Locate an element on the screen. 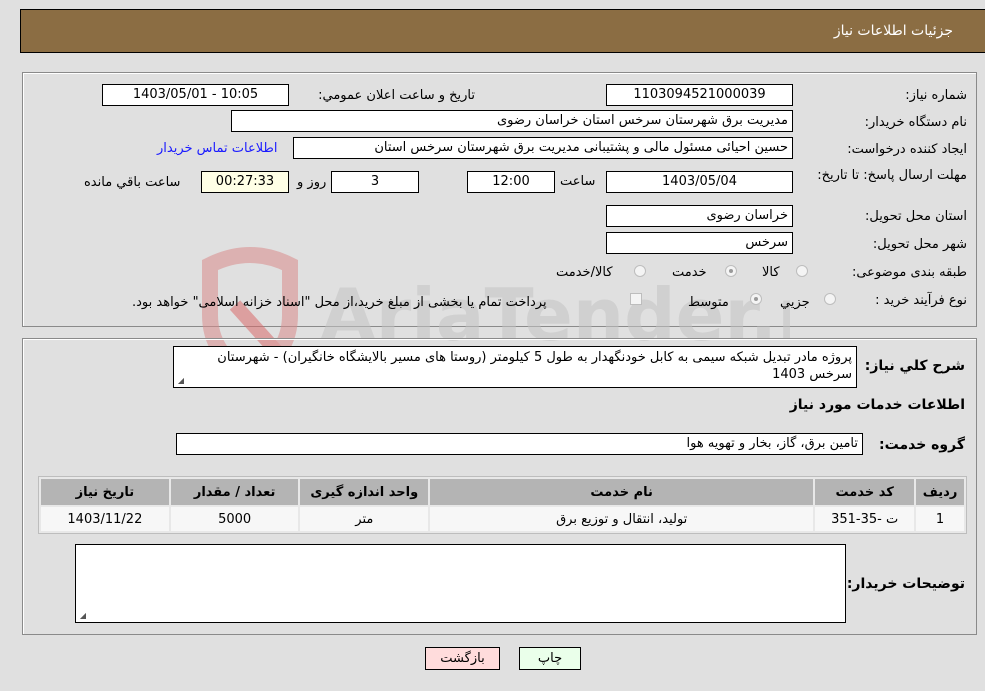 This screenshot has height=691, width=985. col-service-code: کد خدمت is located at coordinates (865, 492).